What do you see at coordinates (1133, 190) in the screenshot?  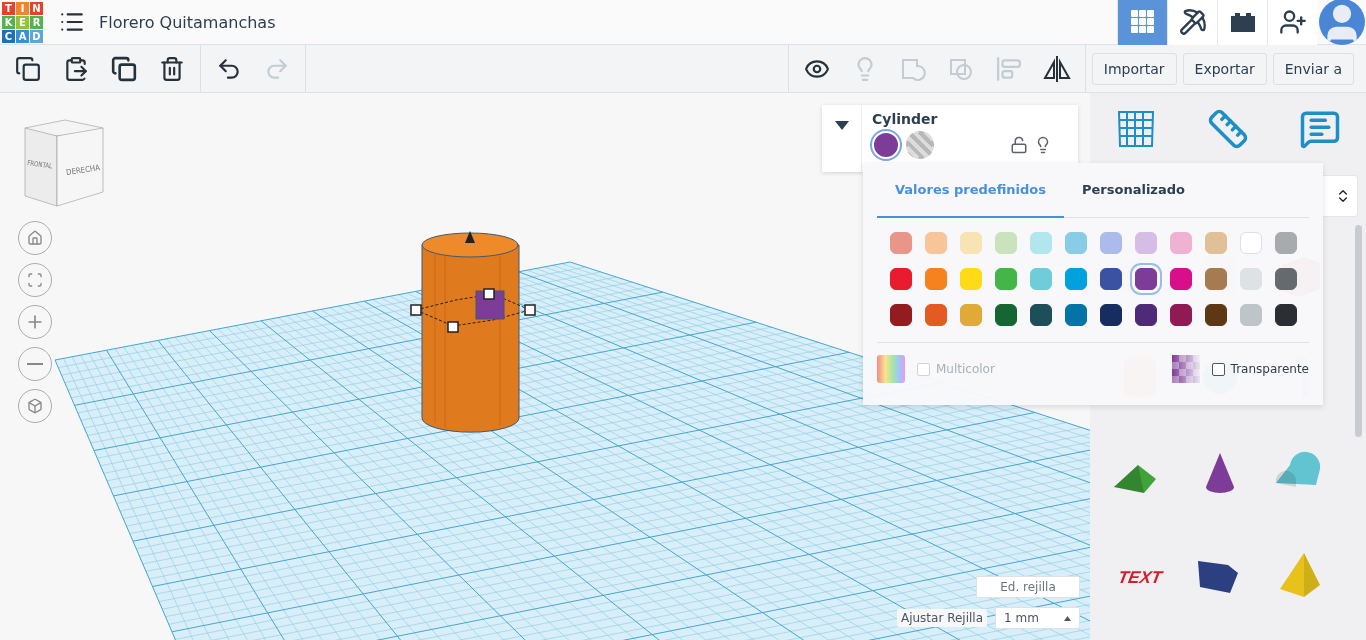 I see `color-tab: Personalizado` at bounding box center [1133, 190].